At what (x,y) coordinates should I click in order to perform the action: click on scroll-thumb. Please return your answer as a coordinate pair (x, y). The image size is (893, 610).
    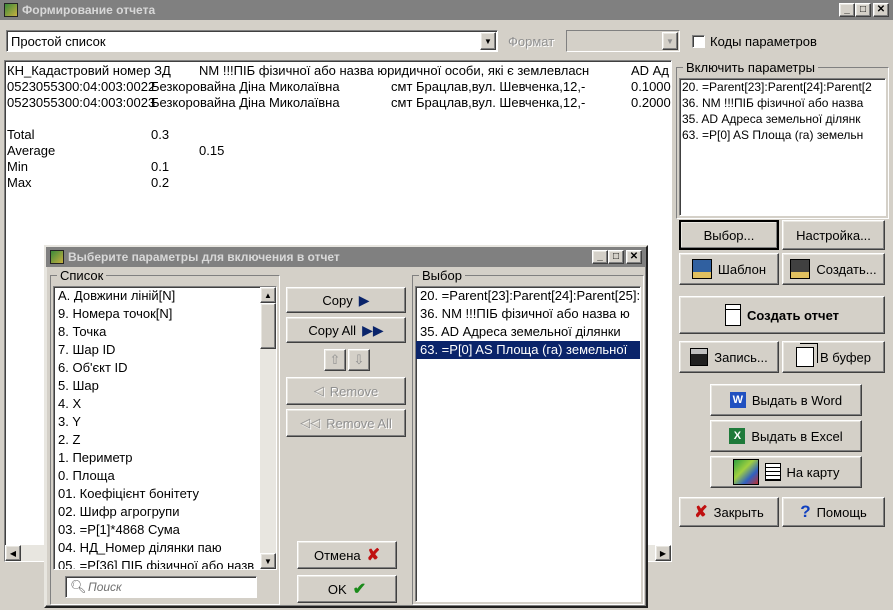
    Looking at the image, I should click on (268, 326).